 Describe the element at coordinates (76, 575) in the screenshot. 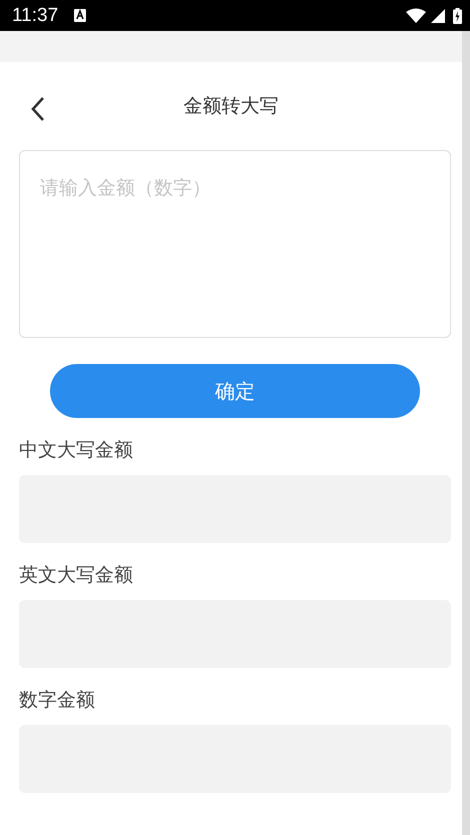

I see `field-label: 英文大写金额` at that location.